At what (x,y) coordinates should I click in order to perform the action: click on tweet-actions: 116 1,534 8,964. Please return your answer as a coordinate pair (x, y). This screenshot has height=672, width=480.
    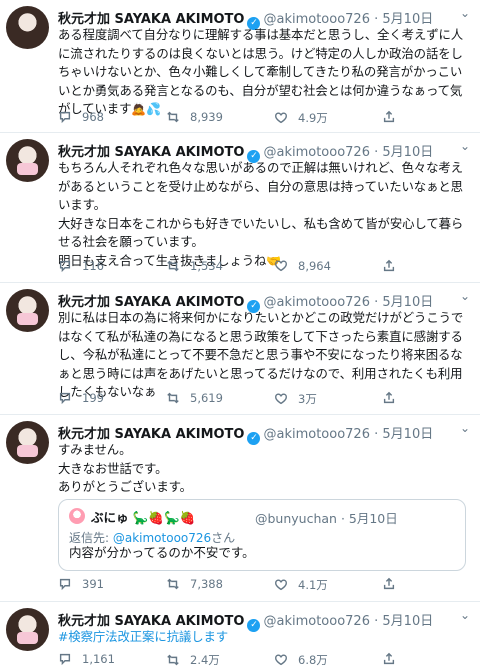
    Looking at the image, I should click on (264, 268).